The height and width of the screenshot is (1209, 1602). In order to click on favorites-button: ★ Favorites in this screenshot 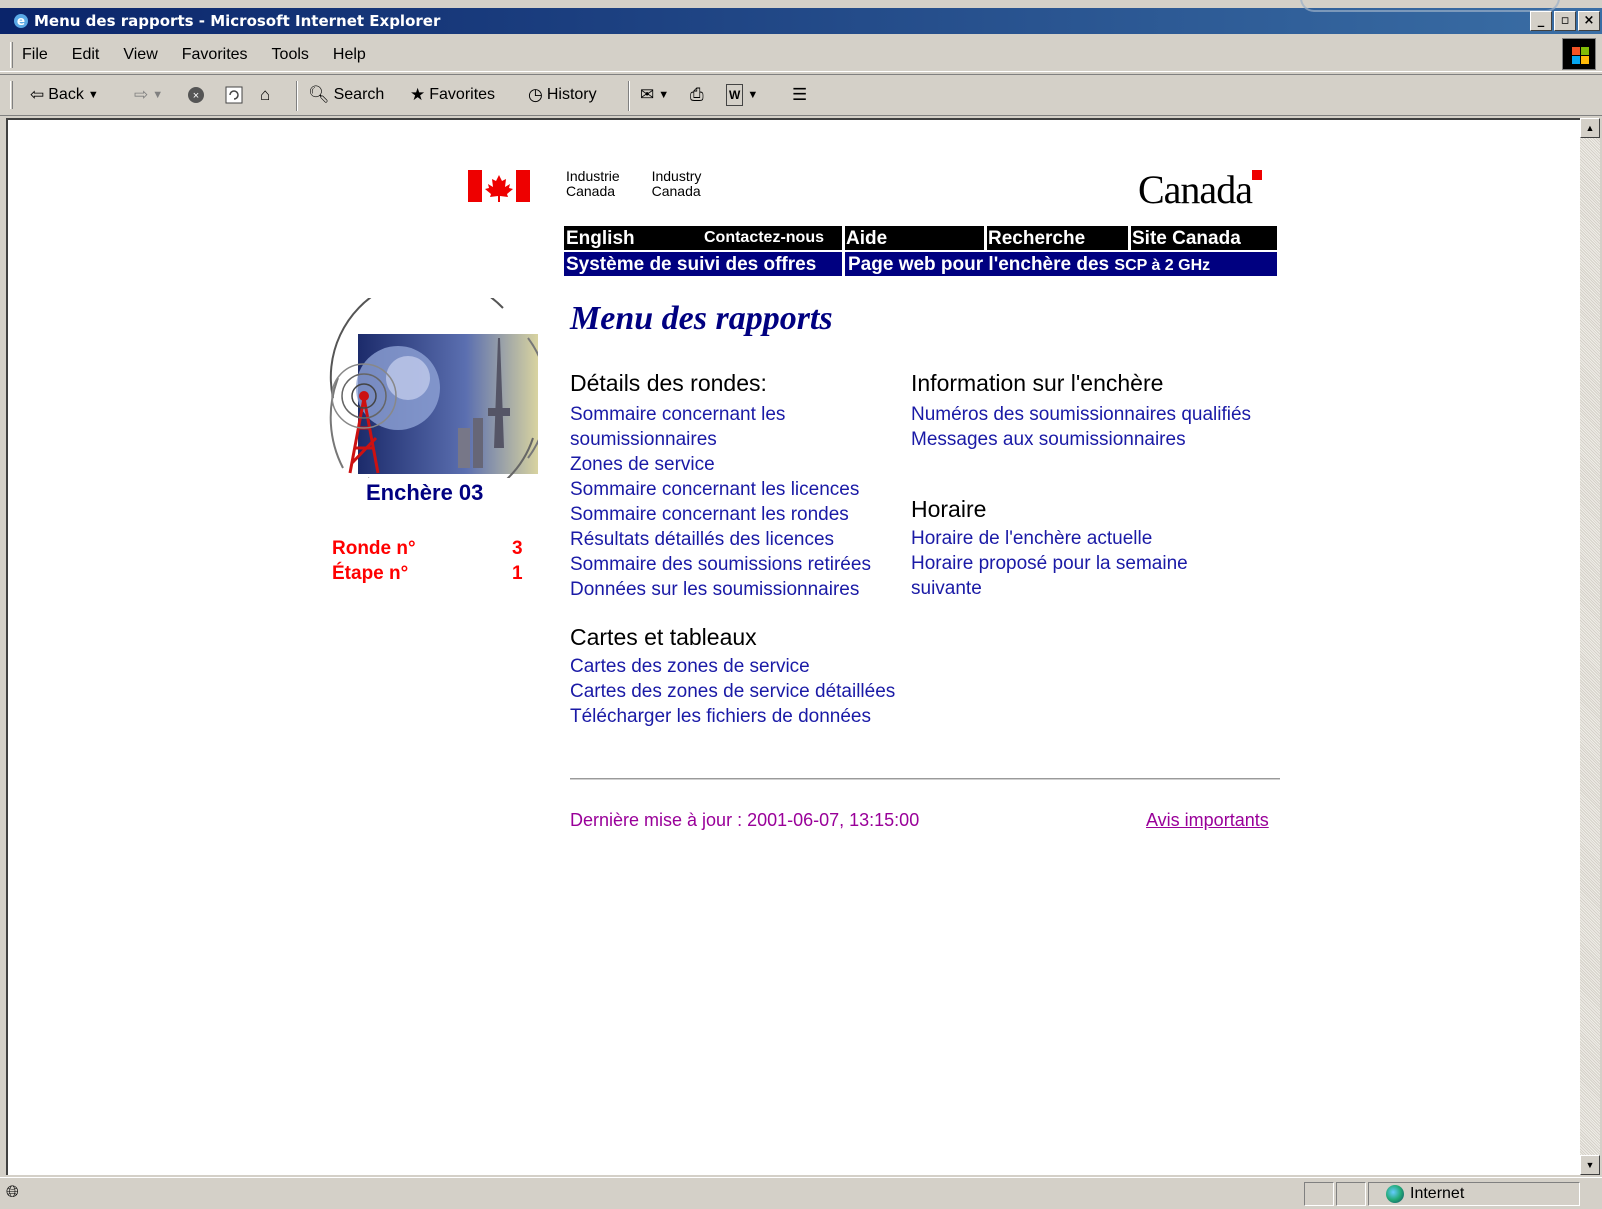, I will do `click(452, 95)`.